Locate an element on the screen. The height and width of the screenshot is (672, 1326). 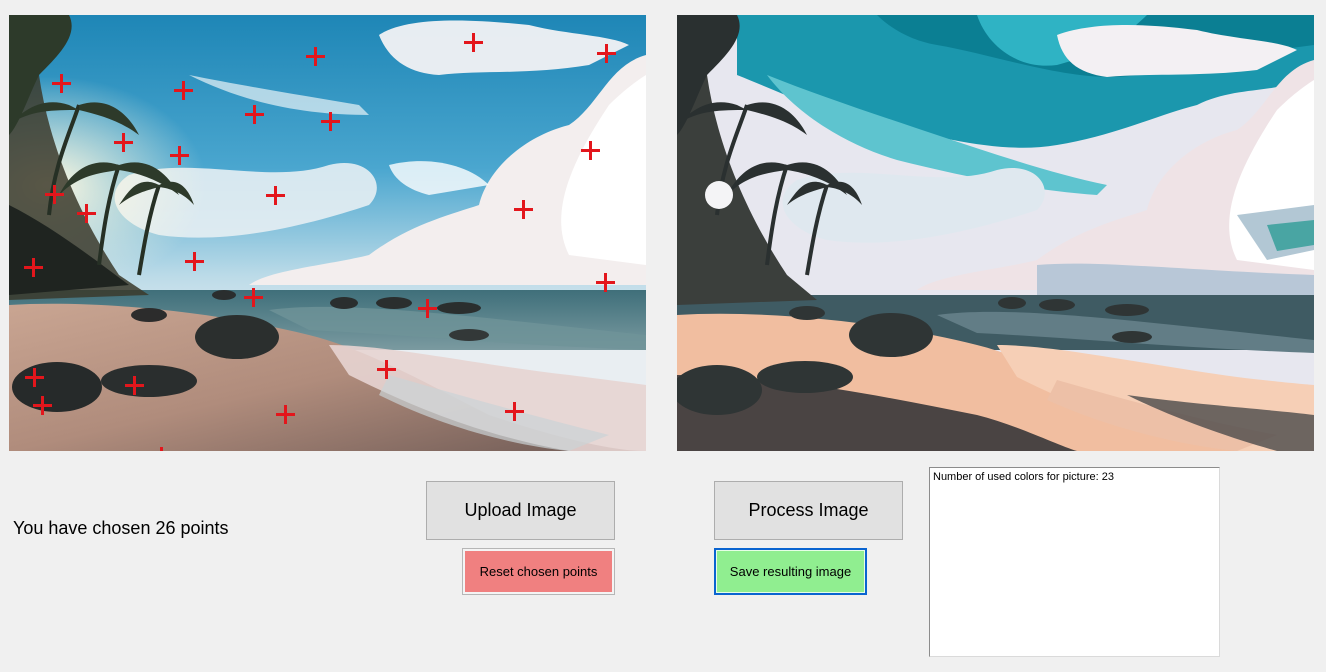
reset-points-button: Reset chosen points is located at coordinates (538, 571).